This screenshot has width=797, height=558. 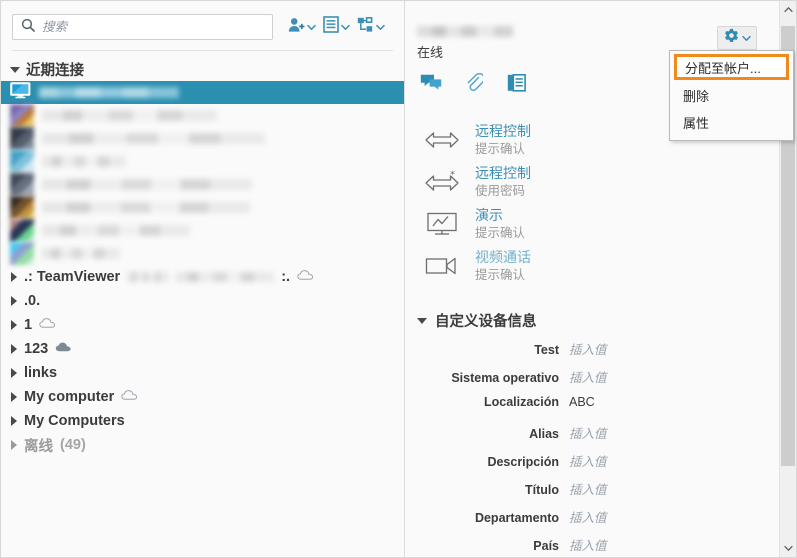 I want to click on redacted-text, so click(x=148, y=277).